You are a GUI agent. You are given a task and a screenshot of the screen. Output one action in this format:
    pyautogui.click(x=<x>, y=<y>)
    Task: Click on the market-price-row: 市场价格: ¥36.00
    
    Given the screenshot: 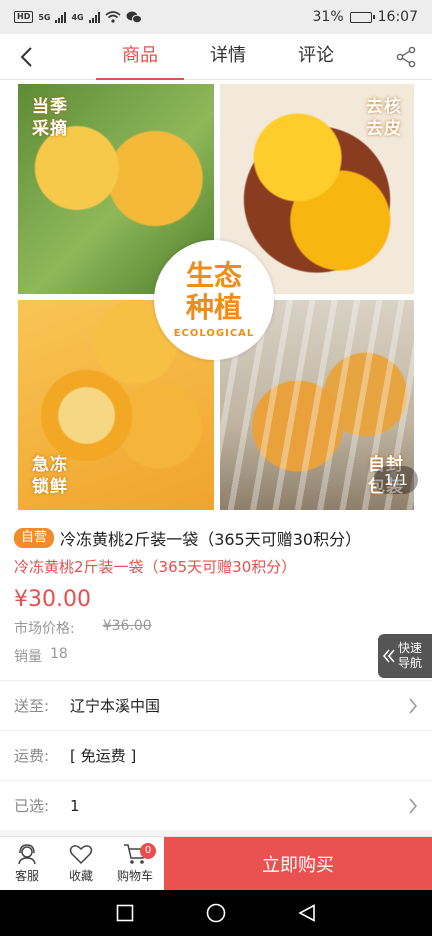 What is the action you would take?
    pyautogui.click(x=216, y=628)
    